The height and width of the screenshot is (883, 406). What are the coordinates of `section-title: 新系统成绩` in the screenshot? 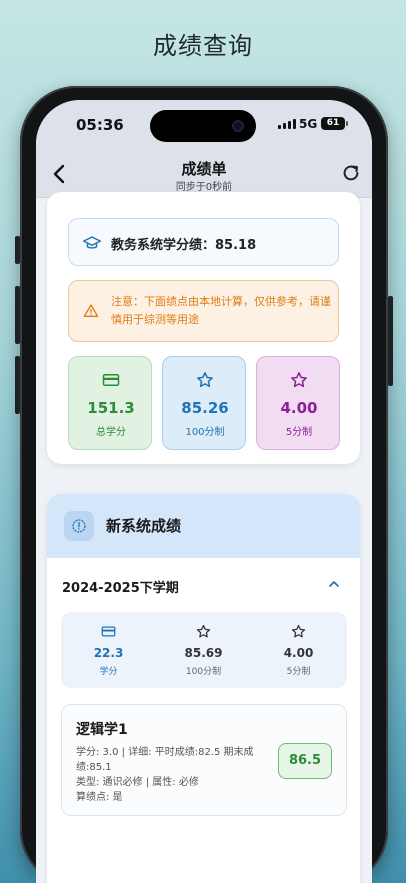 It's located at (144, 526).